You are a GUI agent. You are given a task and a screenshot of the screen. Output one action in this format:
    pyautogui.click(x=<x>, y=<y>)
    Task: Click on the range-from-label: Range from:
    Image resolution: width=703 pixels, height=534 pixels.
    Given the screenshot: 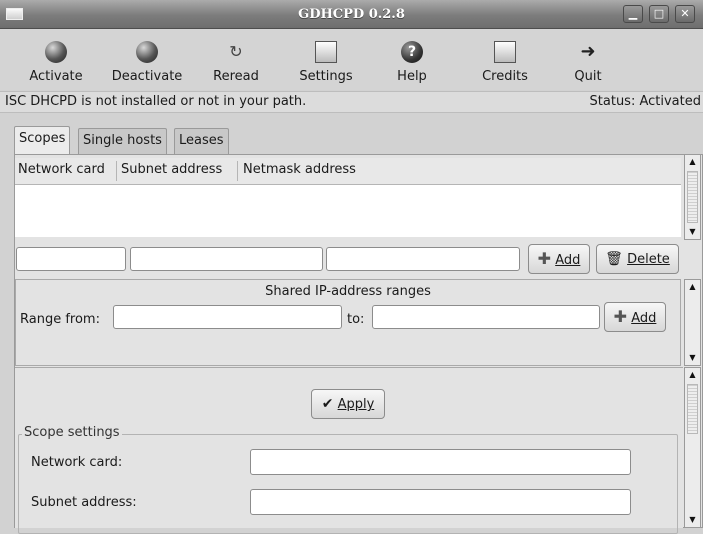 What is the action you would take?
    pyautogui.click(x=60, y=319)
    